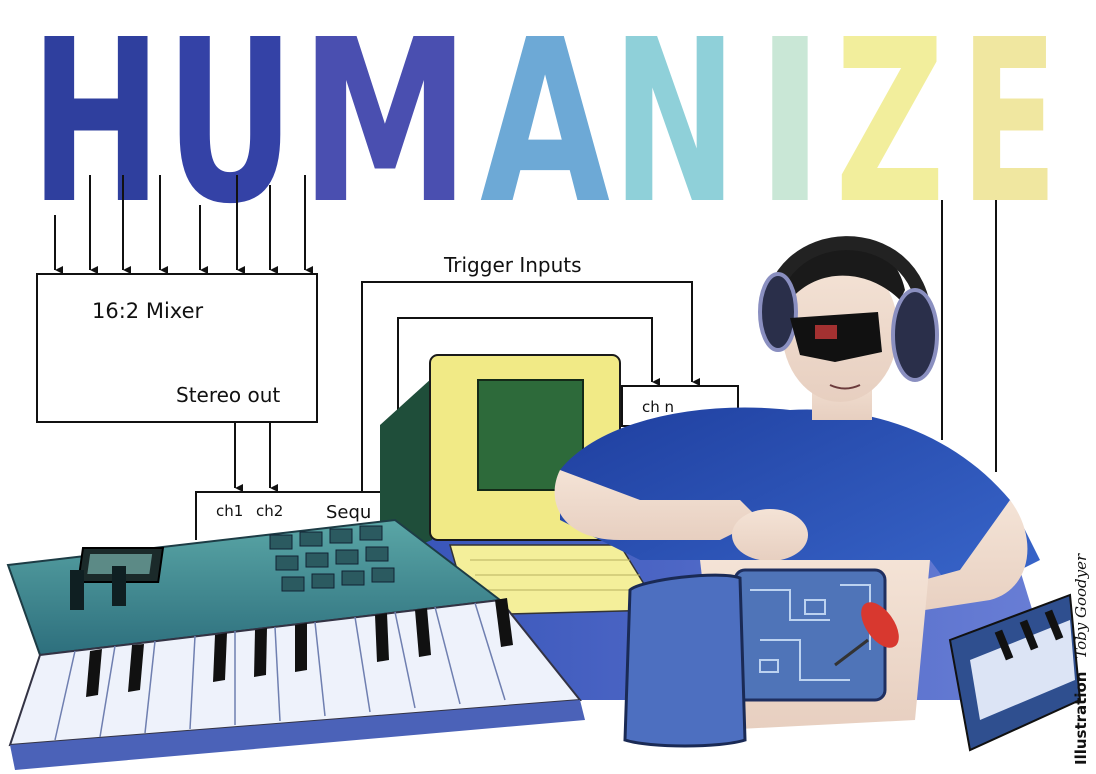 Image resolution: width=1096 pixels, height=774 pixels. Describe the element at coordinates (229, 511) in the screenshot. I see `ch1-label: ch1` at that location.